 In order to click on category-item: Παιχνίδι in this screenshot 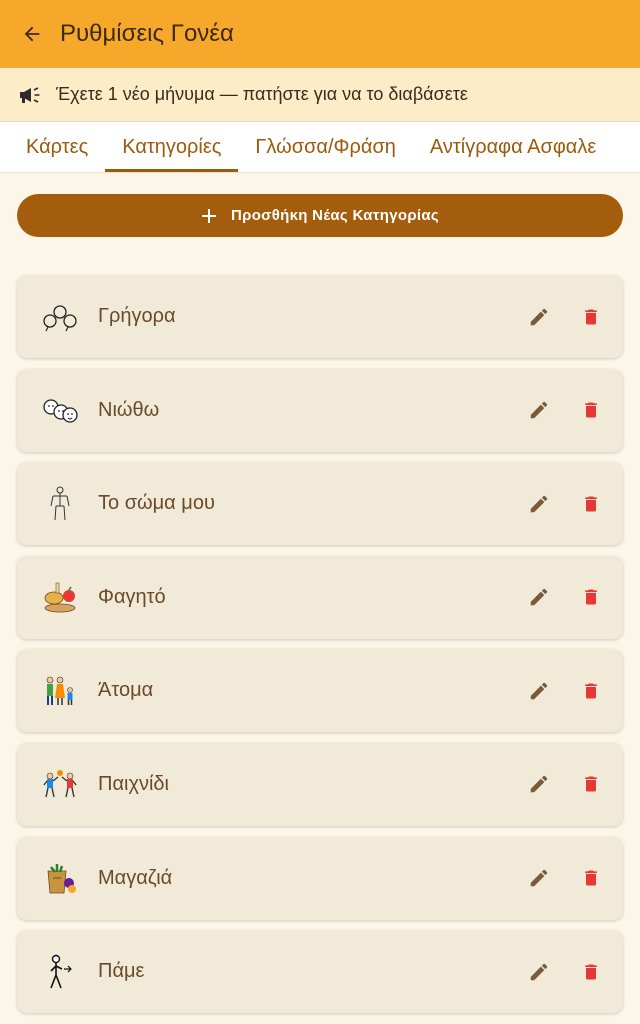, I will do `click(320, 784)`.